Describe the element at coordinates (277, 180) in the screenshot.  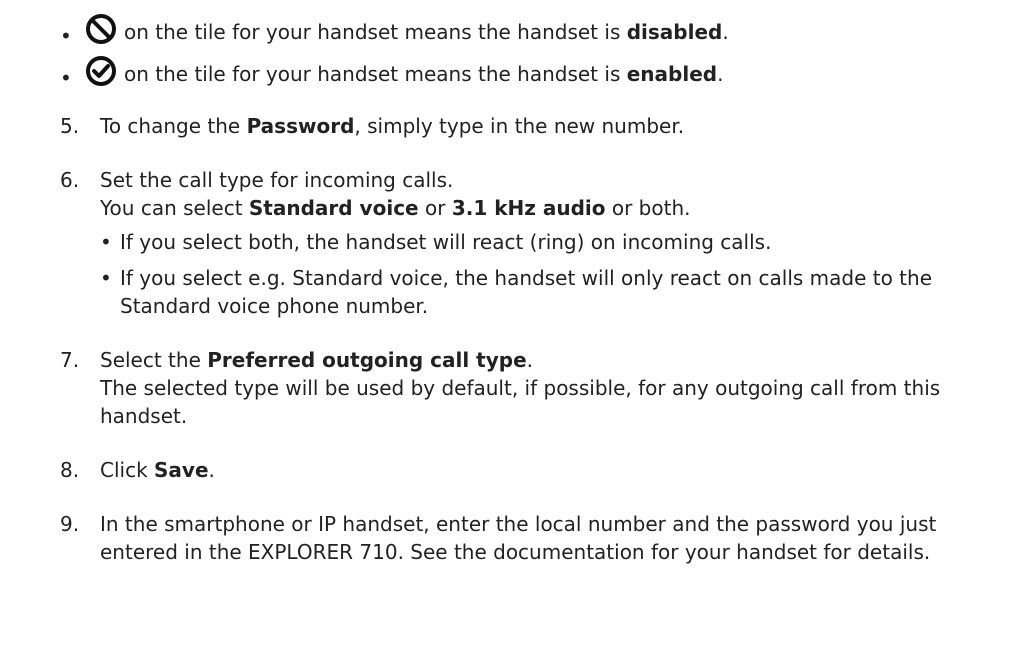
I see `step-6-line-1: Set the call type for incoming calls.` at that location.